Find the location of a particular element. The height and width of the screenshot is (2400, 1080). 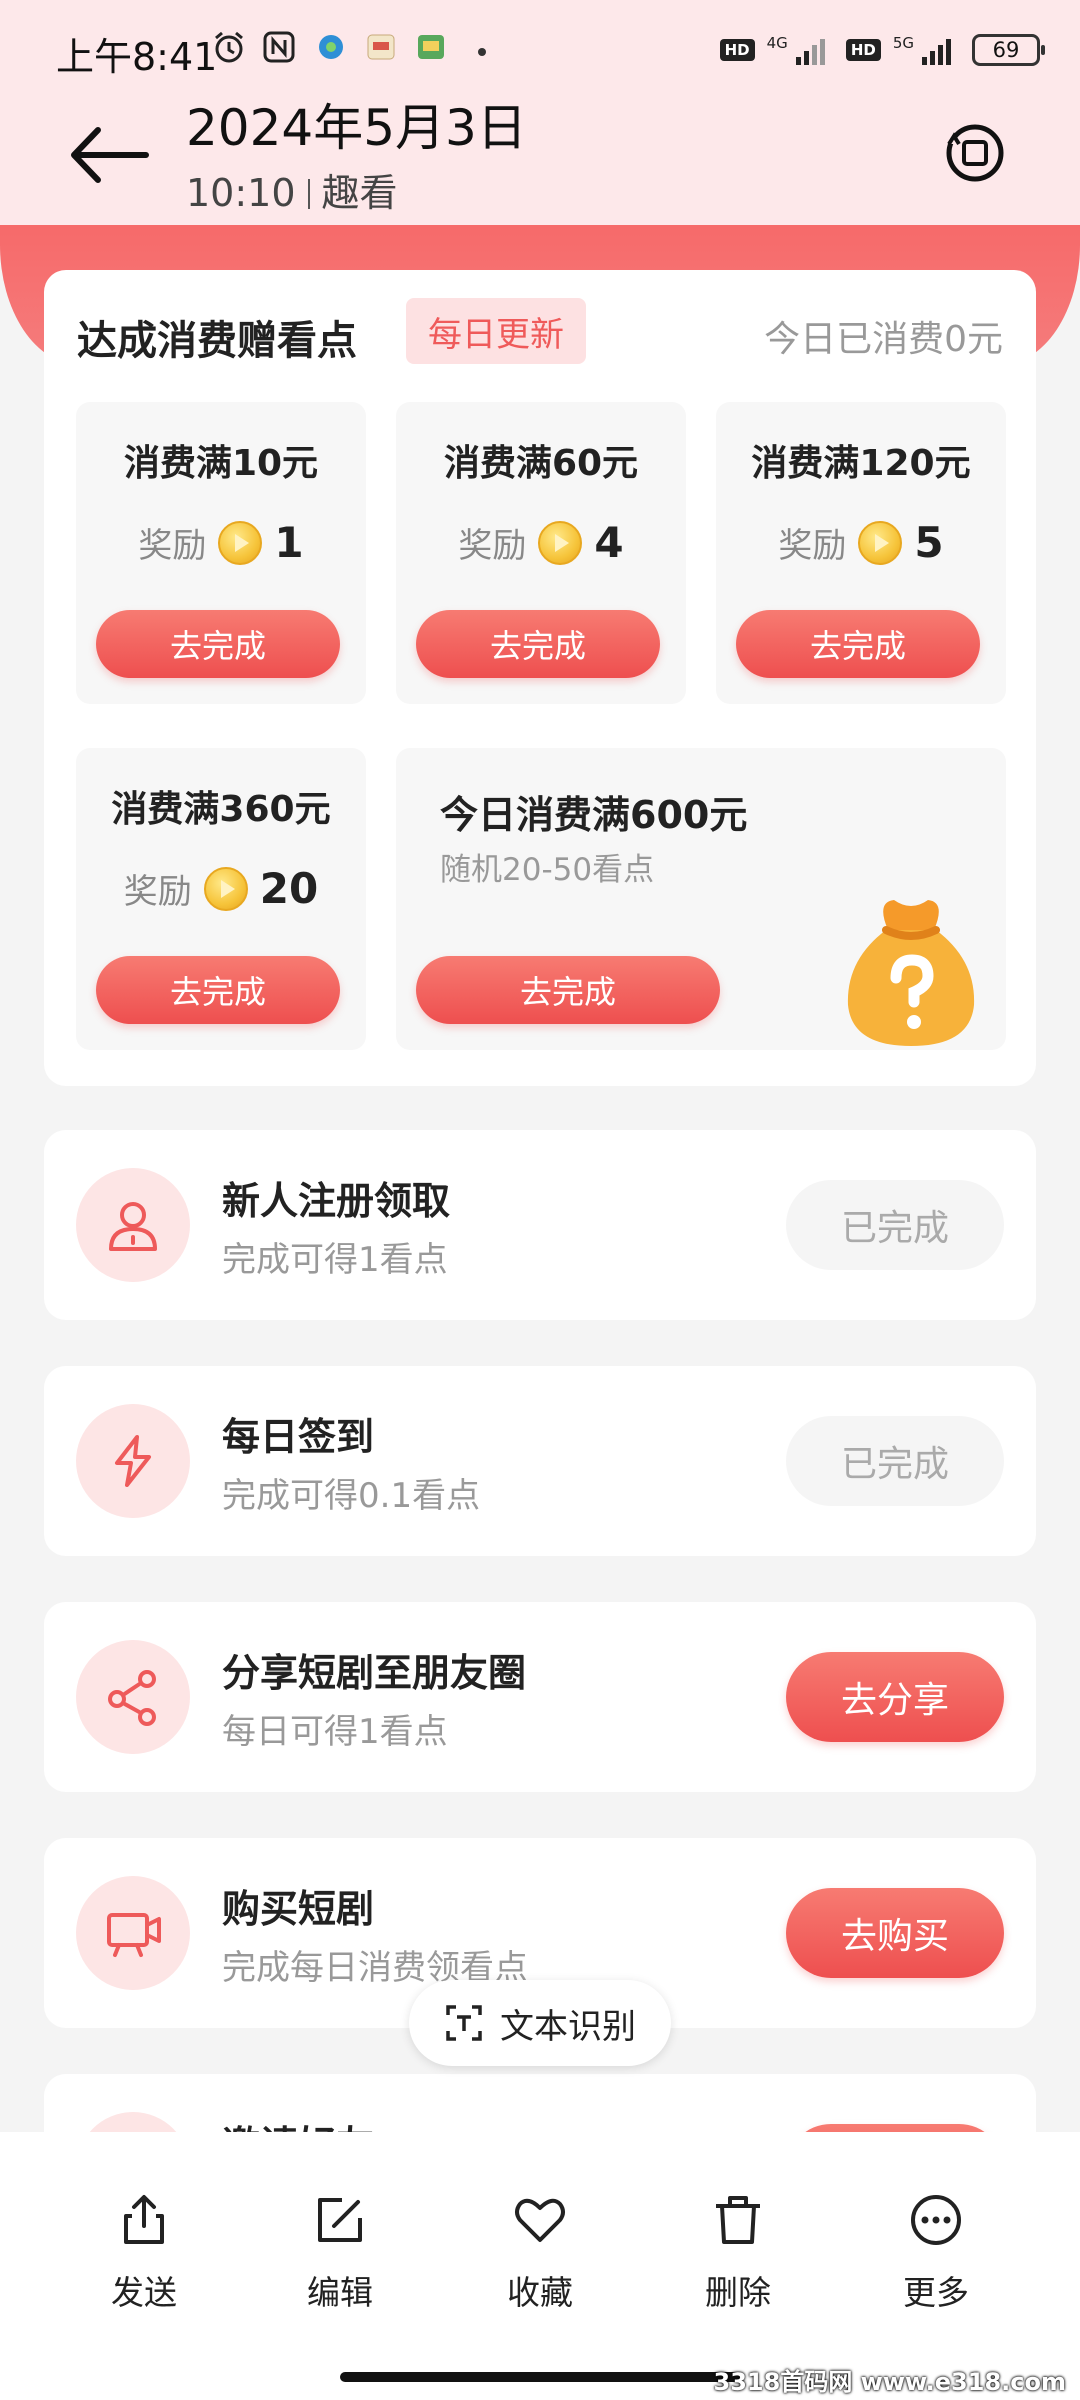

task-row: 新人注册领取 完成可得1看点 已完成 is located at coordinates (540, 1225).